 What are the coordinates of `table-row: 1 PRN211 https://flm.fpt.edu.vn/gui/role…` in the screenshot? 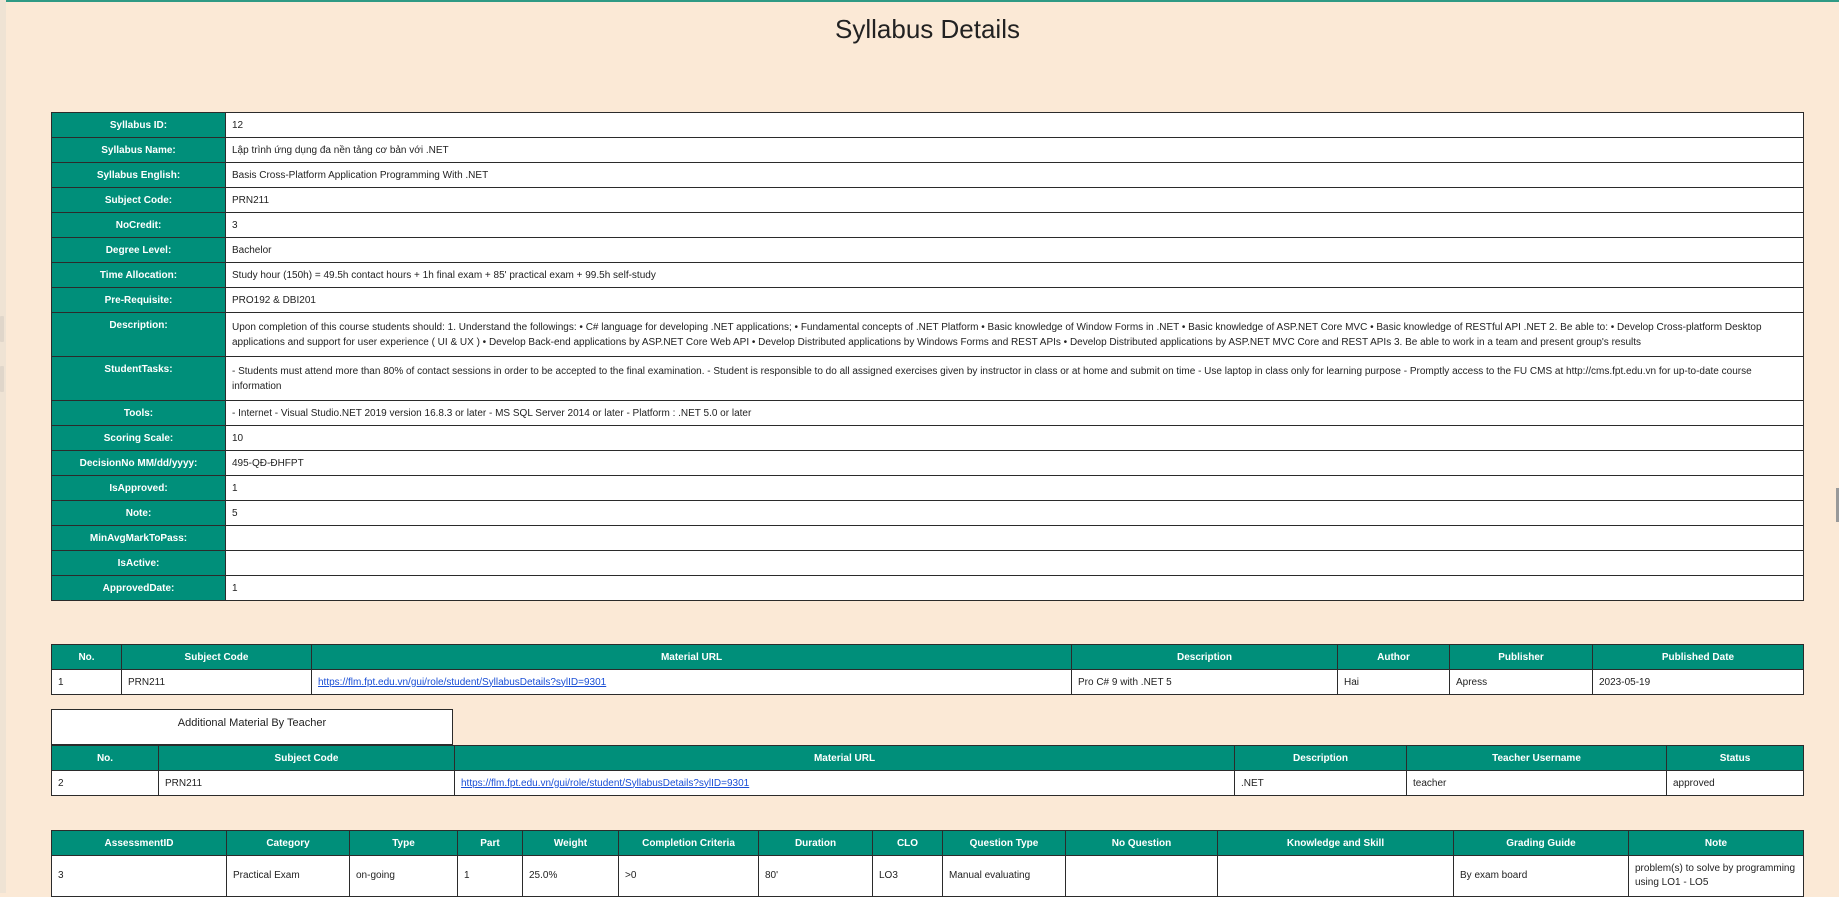 It's located at (927, 682).